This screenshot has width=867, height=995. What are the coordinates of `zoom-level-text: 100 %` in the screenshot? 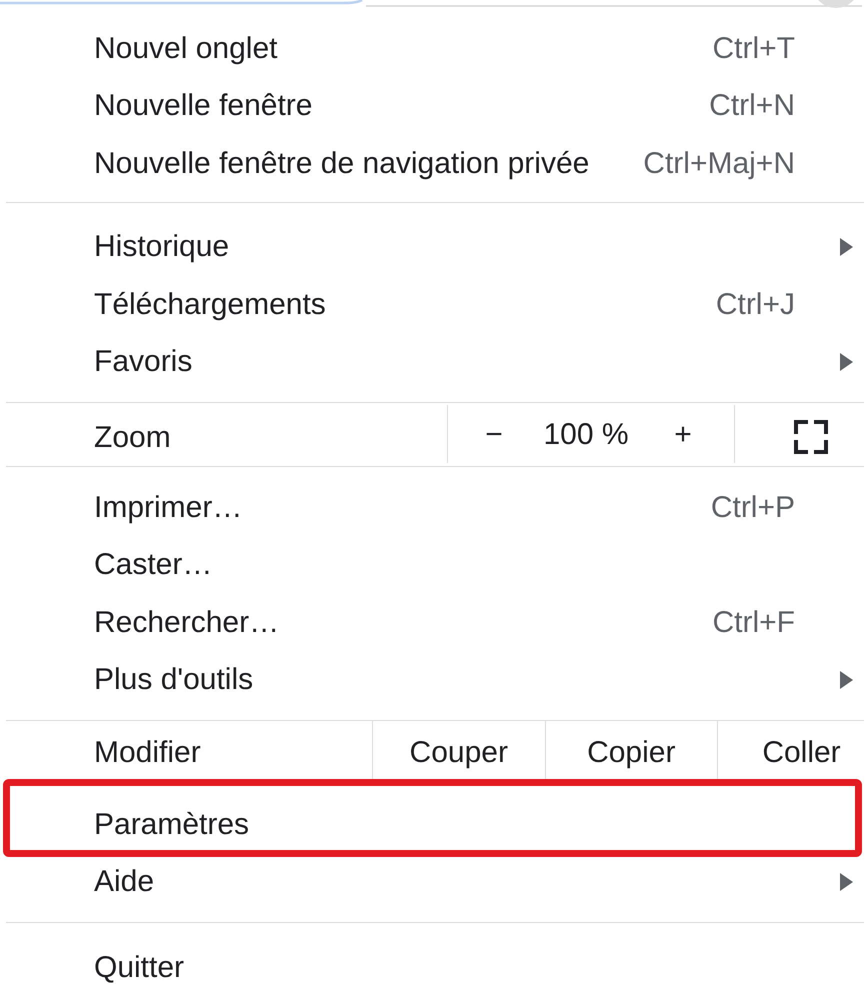 It's located at (586, 435).